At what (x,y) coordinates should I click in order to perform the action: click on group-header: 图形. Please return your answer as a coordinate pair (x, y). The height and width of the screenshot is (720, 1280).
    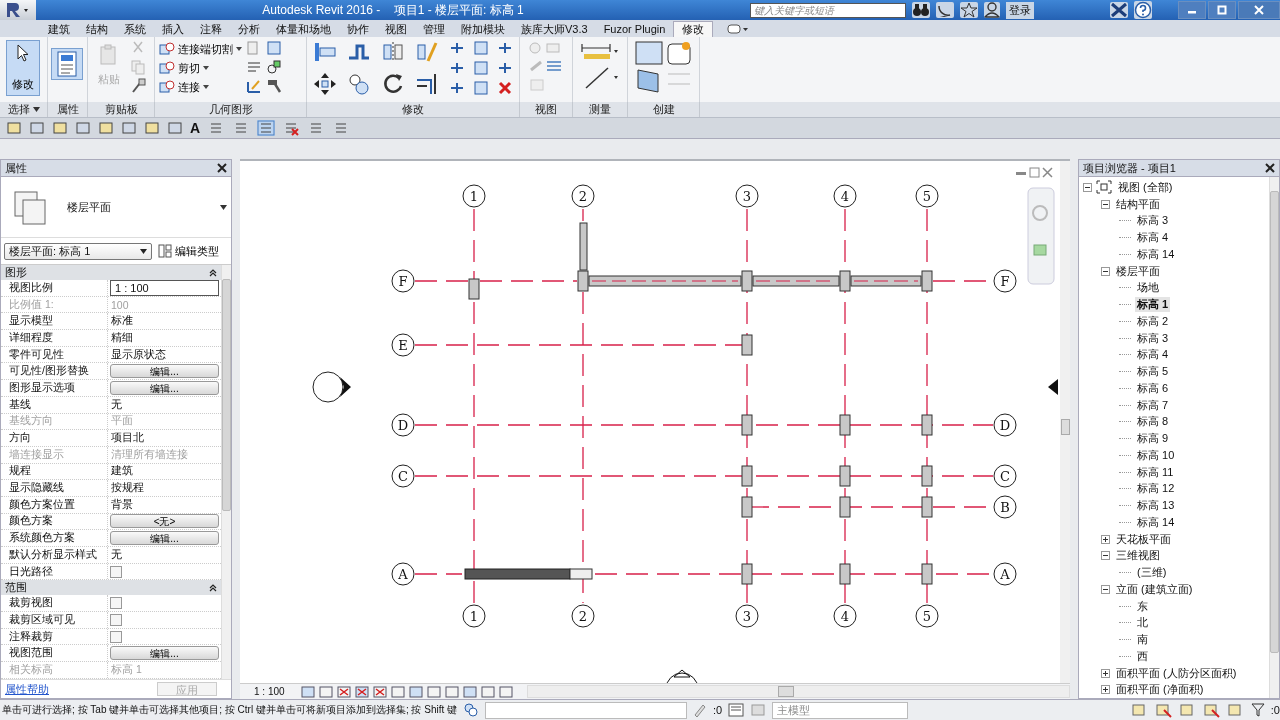
    Looking at the image, I should click on (16, 272).